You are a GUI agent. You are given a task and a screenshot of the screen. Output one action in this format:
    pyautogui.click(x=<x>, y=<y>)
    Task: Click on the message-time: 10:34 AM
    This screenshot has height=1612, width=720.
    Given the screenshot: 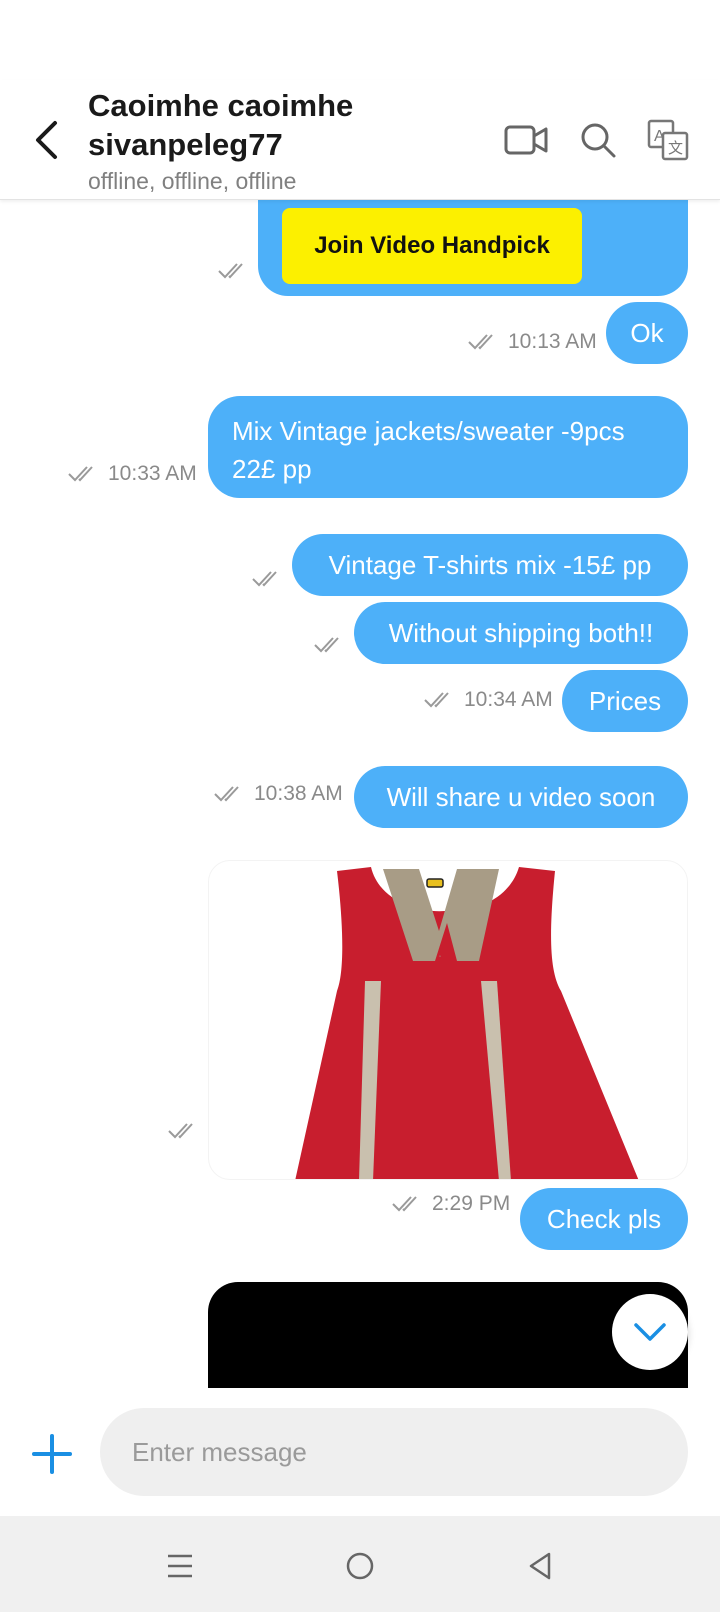 What is the action you would take?
    pyautogui.click(x=508, y=699)
    